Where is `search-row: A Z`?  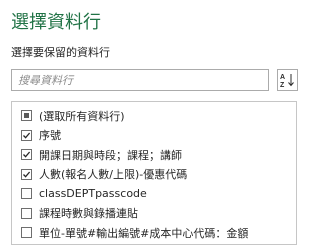 search-row: A Z is located at coordinates (154, 81).